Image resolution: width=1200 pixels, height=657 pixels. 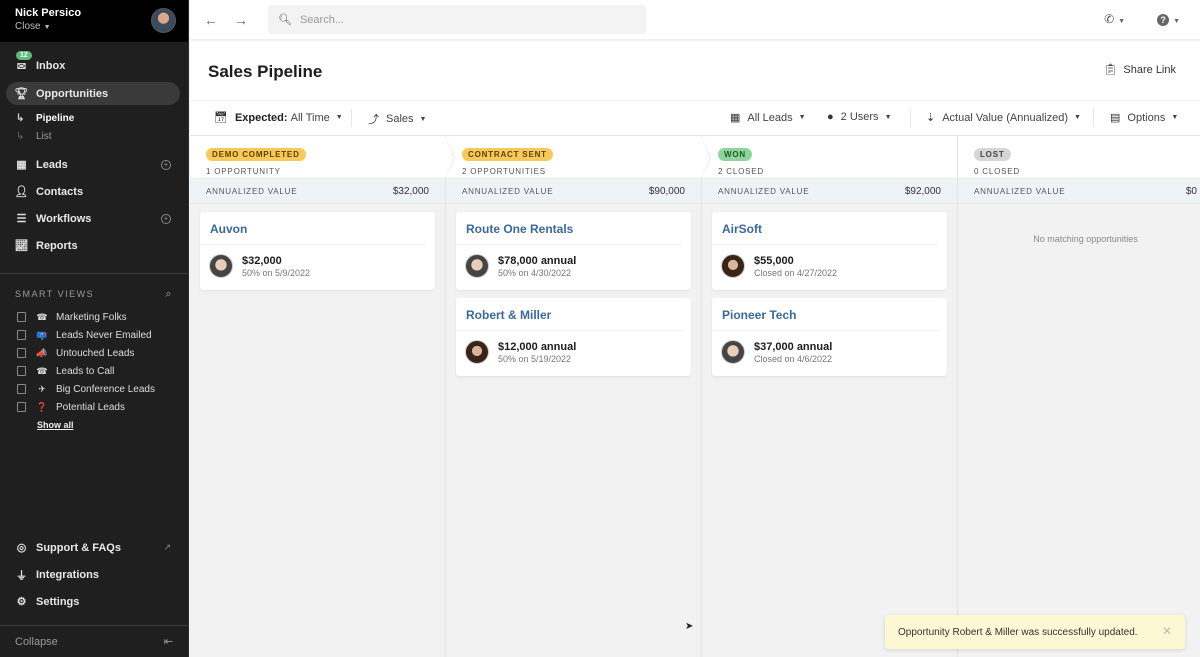 I want to click on sidebar-item-leads: ▦ Leads +, so click(x=94, y=164).